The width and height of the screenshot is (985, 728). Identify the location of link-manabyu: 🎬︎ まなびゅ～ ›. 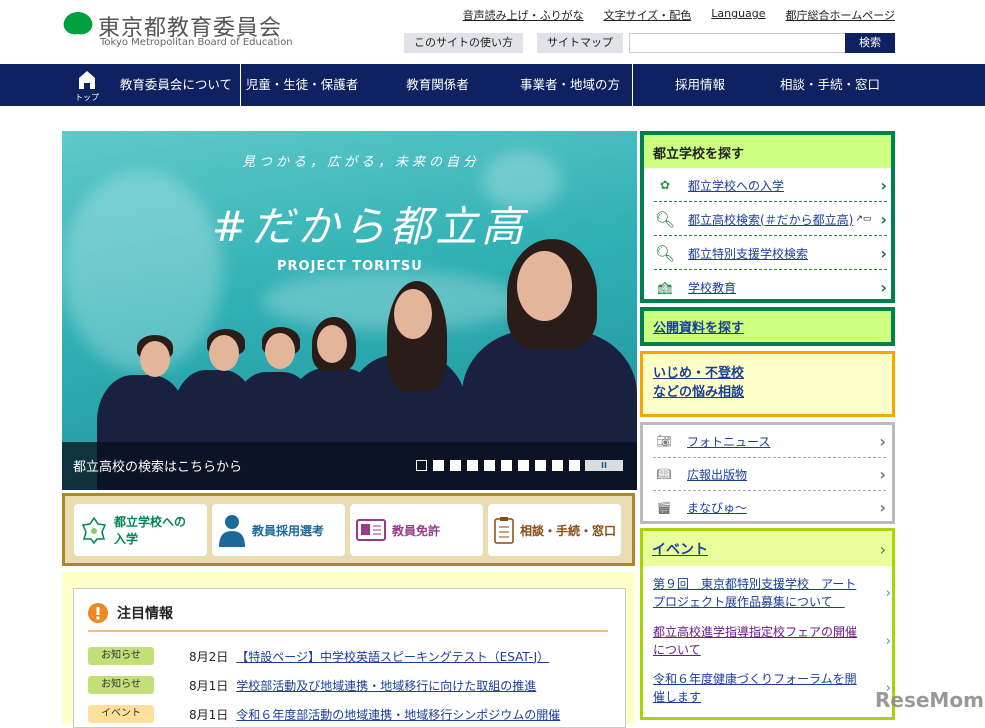
(769, 507).